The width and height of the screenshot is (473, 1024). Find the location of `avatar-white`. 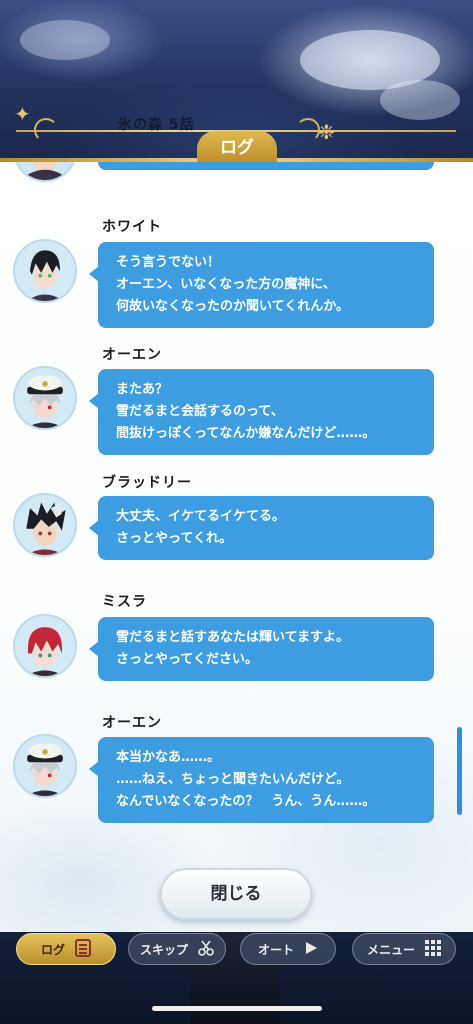

avatar-white is located at coordinates (45, 271).